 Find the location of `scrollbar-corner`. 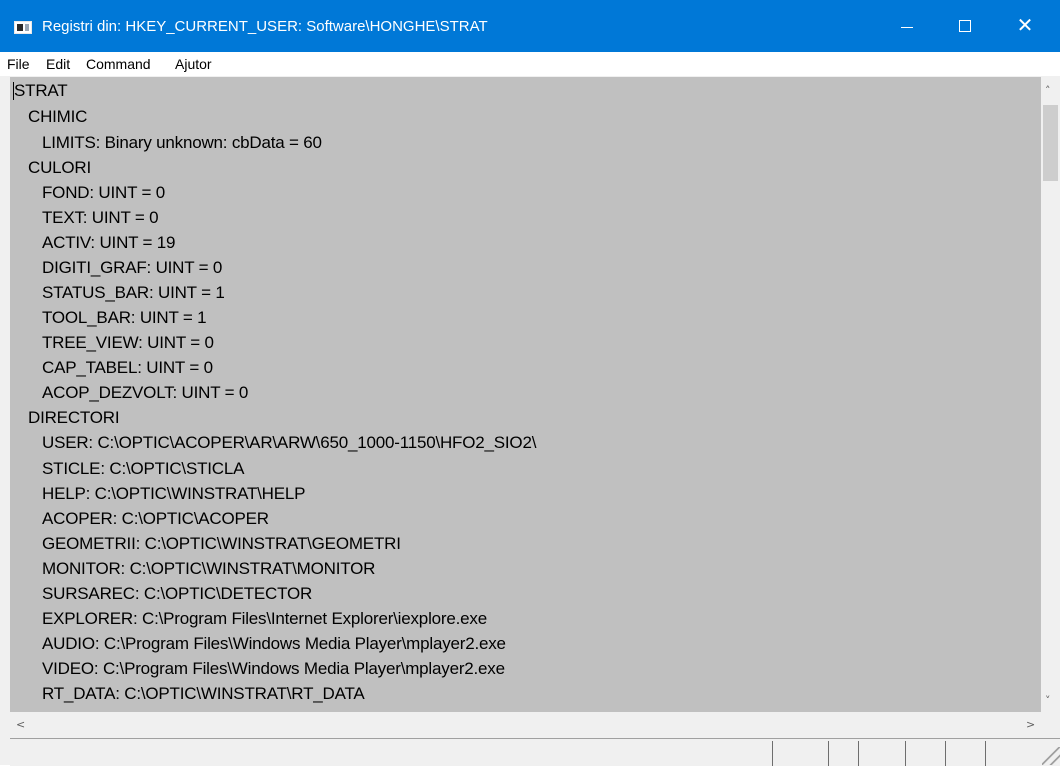

scrollbar-corner is located at coordinates (1050, 725).